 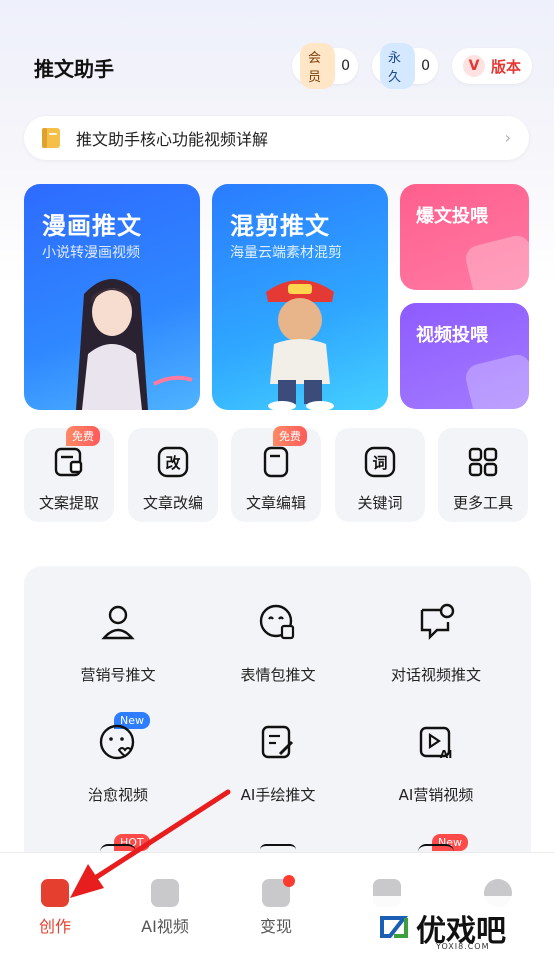 What do you see at coordinates (289, 881) in the screenshot?
I see `notification-dot` at bounding box center [289, 881].